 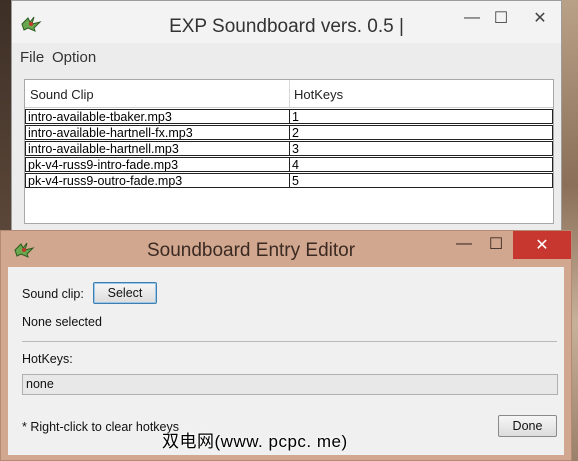 I want to click on clip-cell: intro-available-tbaker.mp3, so click(x=157, y=116).